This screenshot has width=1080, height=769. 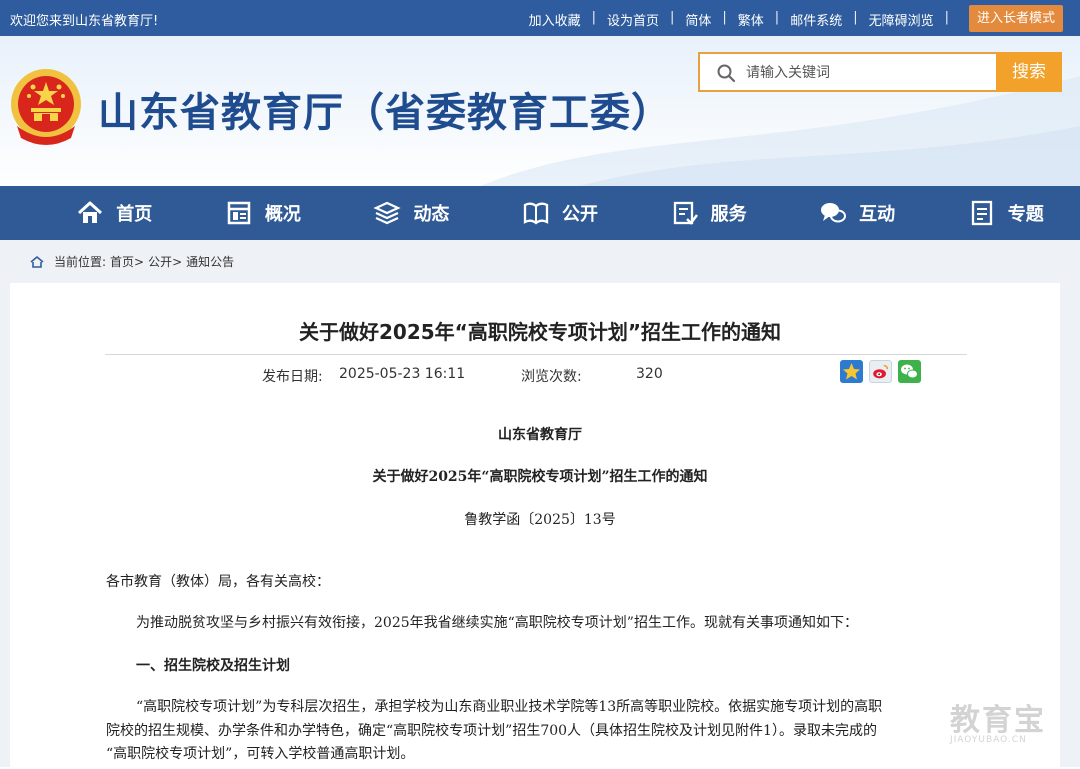 I want to click on weibo-icon, so click(x=880, y=371).